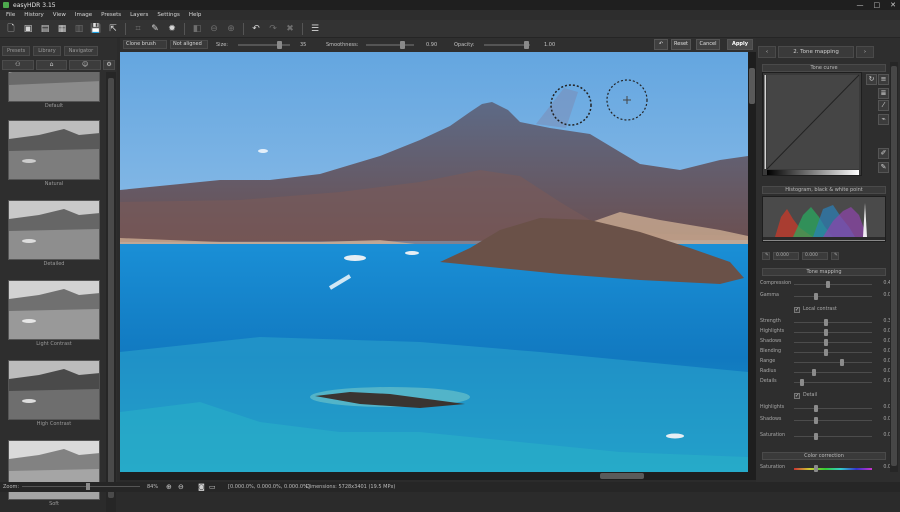 The image size is (900, 512). Describe the element at coordinates (827, 284) in the screenshot. I see `compression-slider: Compression 0.40` at that location.